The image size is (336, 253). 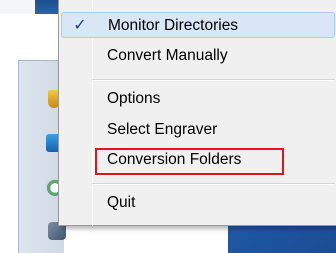 What do you see at coordinates (198, 99) in the screenshot?
I see `menu-item-options: Options` at bounding box center [198, 99].